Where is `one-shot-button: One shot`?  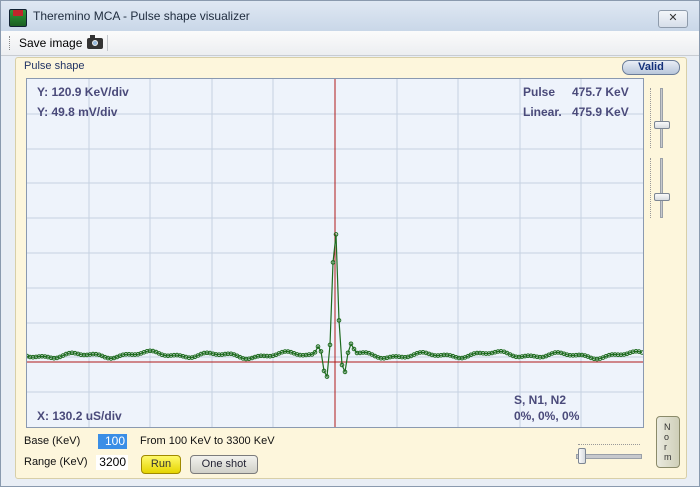
one-shot-button: One shot is located at coordinates (224, 464).